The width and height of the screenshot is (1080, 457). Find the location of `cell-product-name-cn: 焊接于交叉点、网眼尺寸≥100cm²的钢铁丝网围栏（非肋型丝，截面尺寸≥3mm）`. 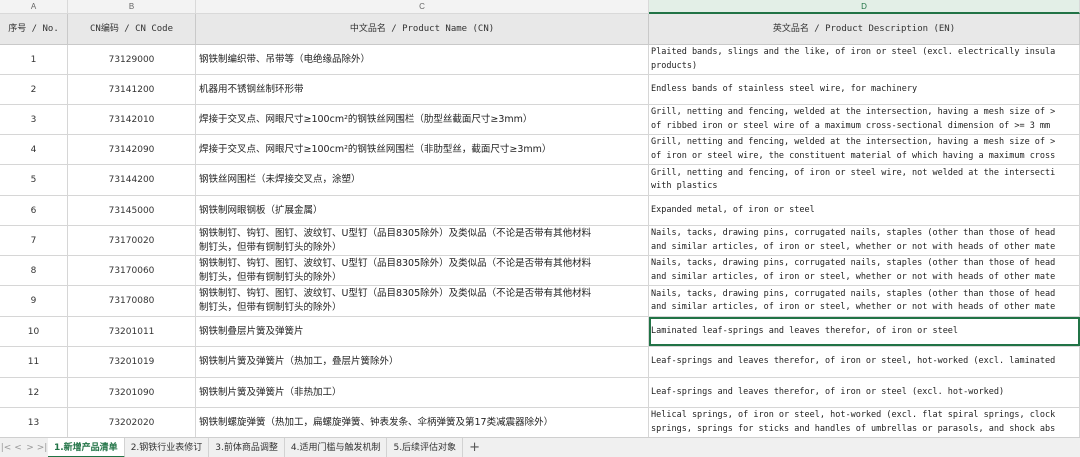

cell-product-name-cn: 焊接于交叉点、网眼尺寸≥100cm²的钢铁丝网围栏（非肋型丝，截面尺寸≥3mm） is located at coordinates (422, 149).